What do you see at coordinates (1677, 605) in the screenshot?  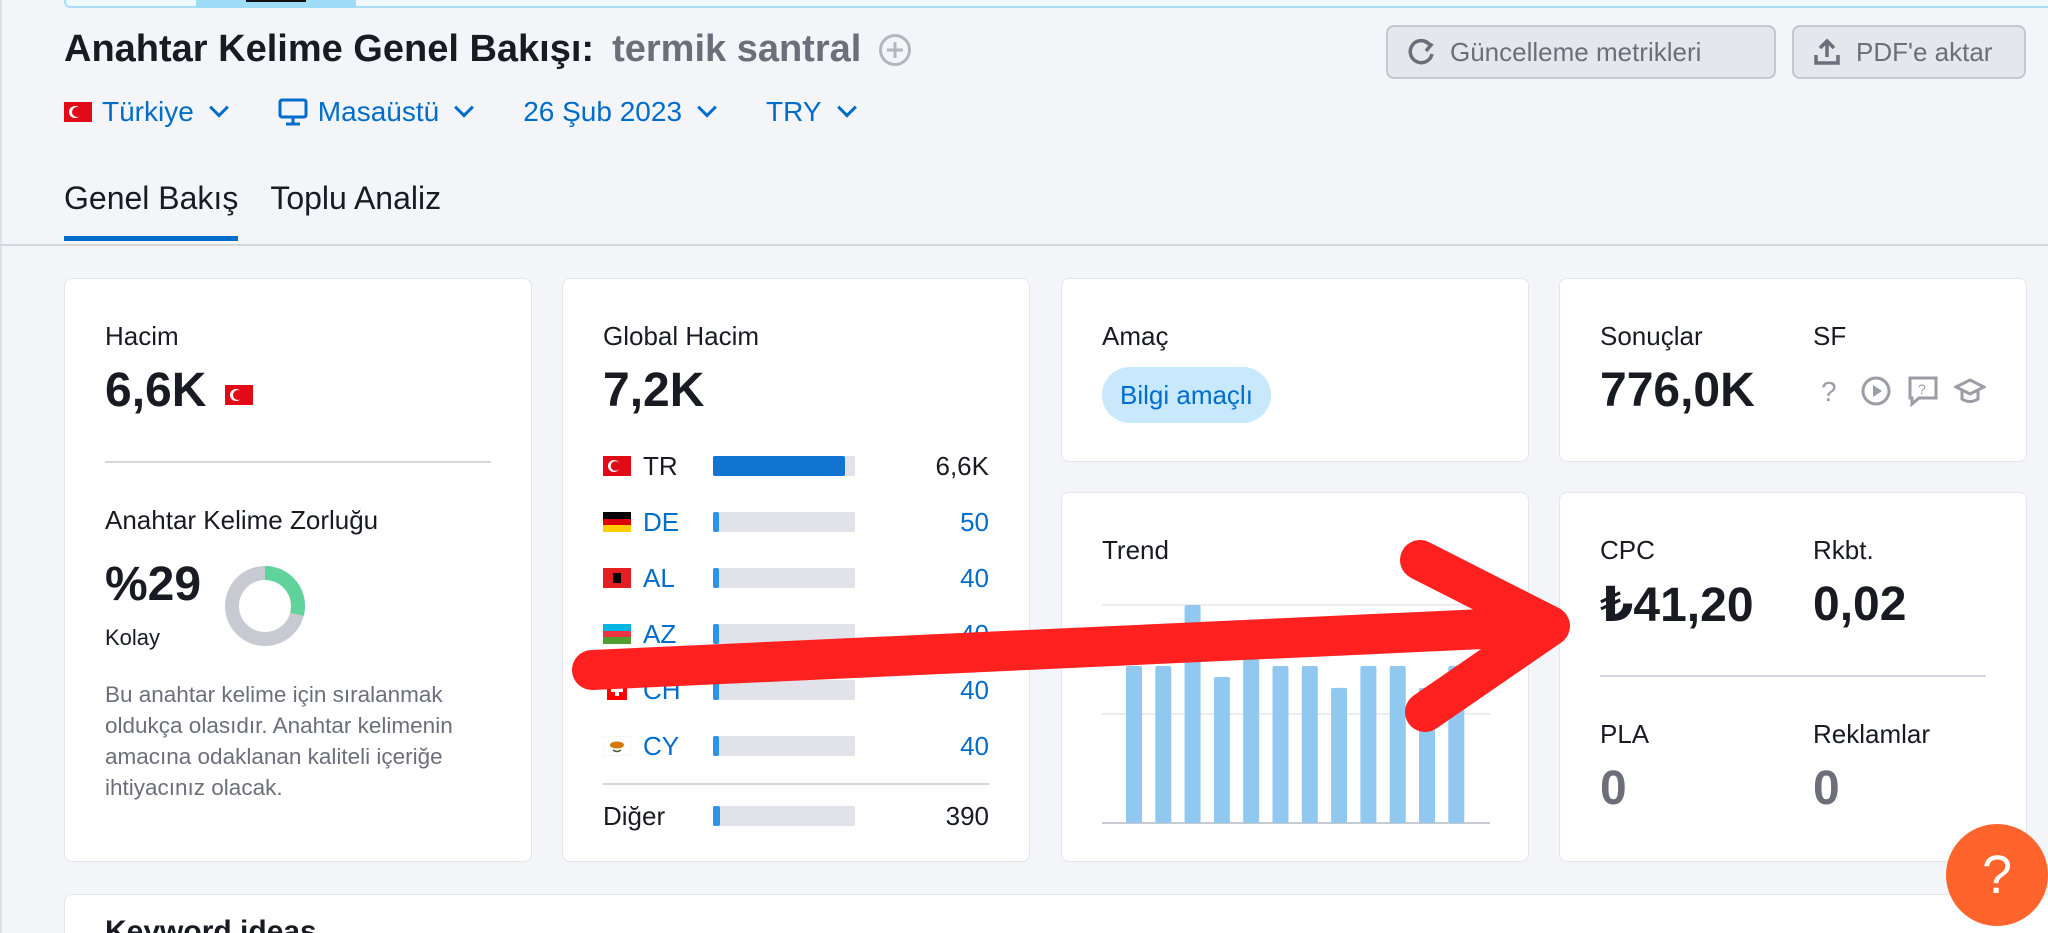 I see `cpc-value: ₺41,20` at bounding box center [1677, 605].